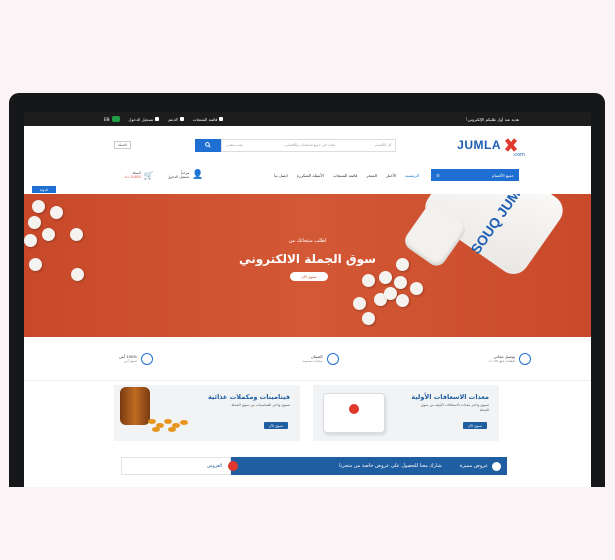 The height and width of the screenshot is (560, 615). What do you see at coordinates (208, 119) in the screenshot?
I see `wishlist-link: قائمة المنتجات` at bounding box center [208, 119].